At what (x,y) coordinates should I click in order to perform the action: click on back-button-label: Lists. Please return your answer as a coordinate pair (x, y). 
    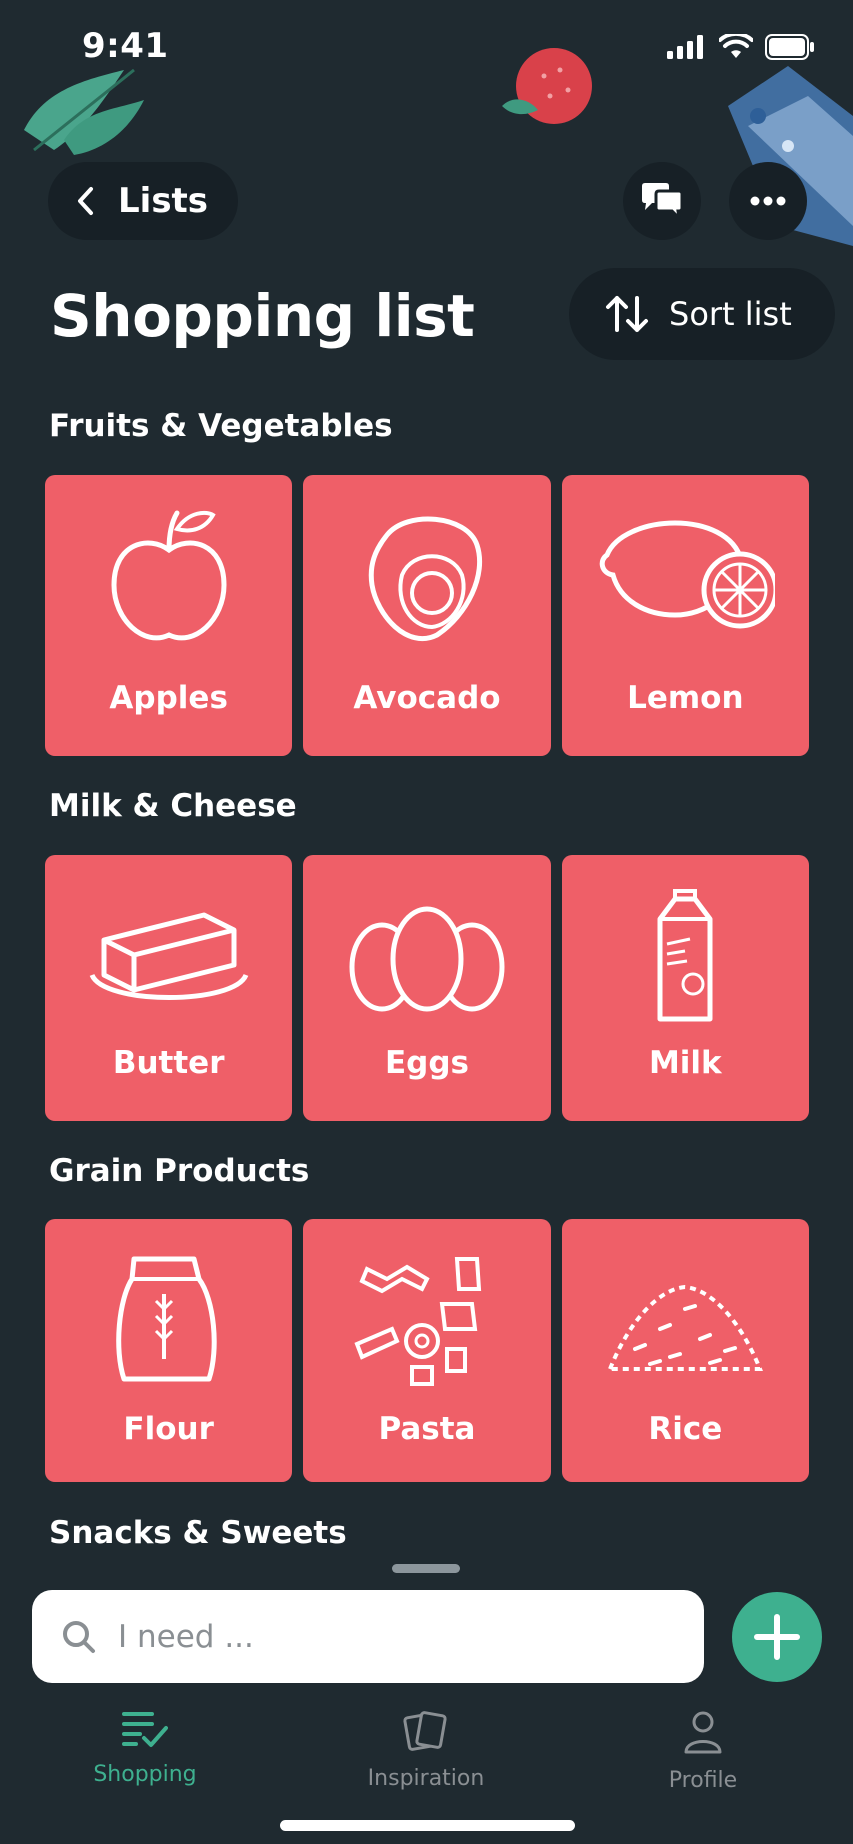
    Looking at the image, I should click on (163, 201).